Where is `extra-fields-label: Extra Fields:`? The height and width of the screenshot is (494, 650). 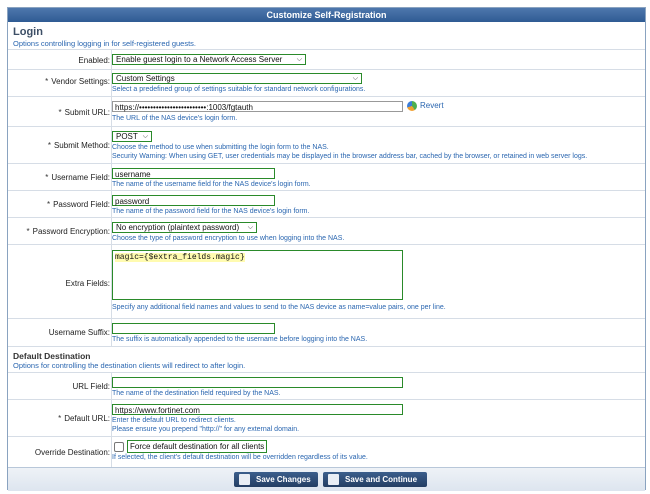
extra-fields-label: Extra Fields: is located at coordinates (87, 283).